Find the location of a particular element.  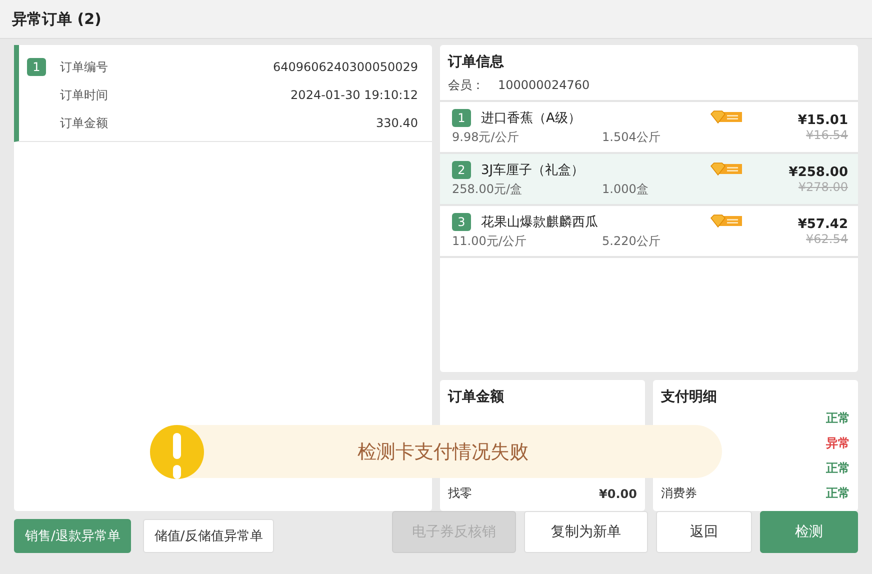

order-item: 3 花果山爆款麒麟西瓜 11.00元/公斤 5.220公斤 ¥57.42 ¥62.54 is located at coordinates (649, 232).